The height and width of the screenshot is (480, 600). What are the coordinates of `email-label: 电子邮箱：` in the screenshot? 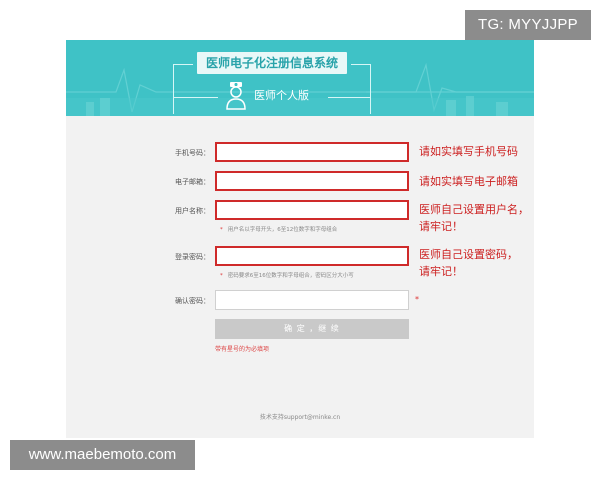 It's located at (192, 182).